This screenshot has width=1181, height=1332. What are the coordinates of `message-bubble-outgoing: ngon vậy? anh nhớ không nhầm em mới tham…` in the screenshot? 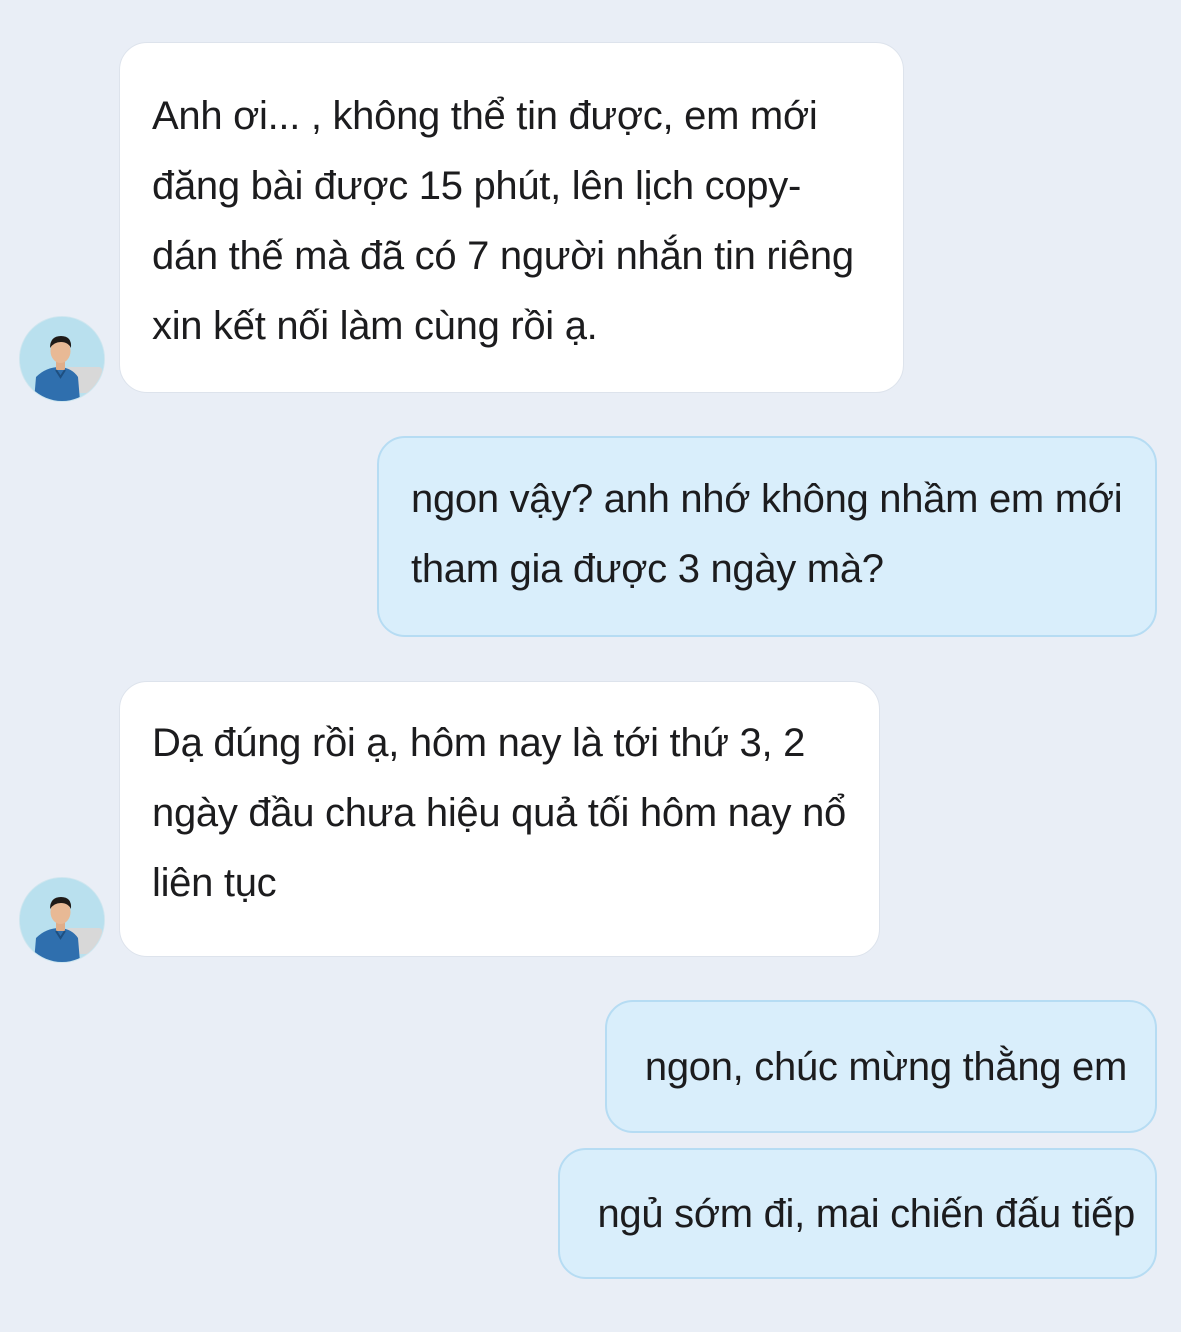 It's located at (767, 536).